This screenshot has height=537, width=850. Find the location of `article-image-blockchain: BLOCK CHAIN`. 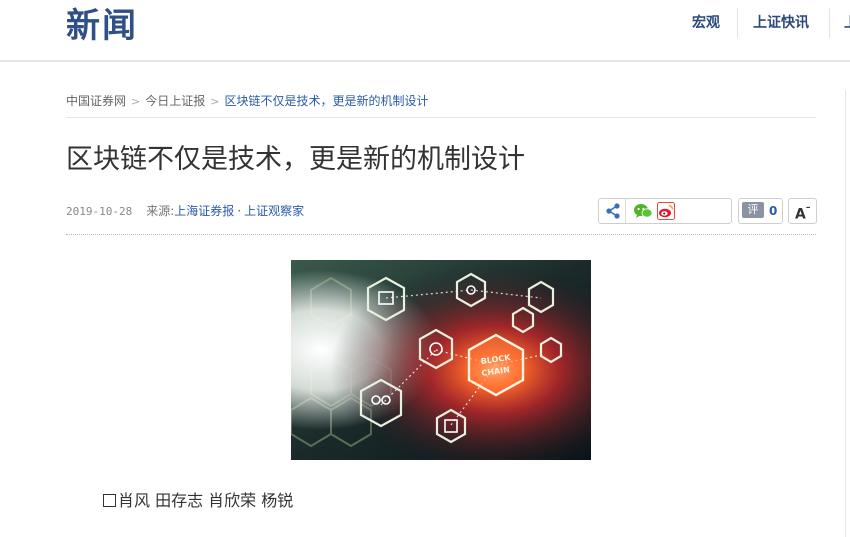

article-image-blockchain: BLOCK CHAIN is located at coordinates (441, 360).